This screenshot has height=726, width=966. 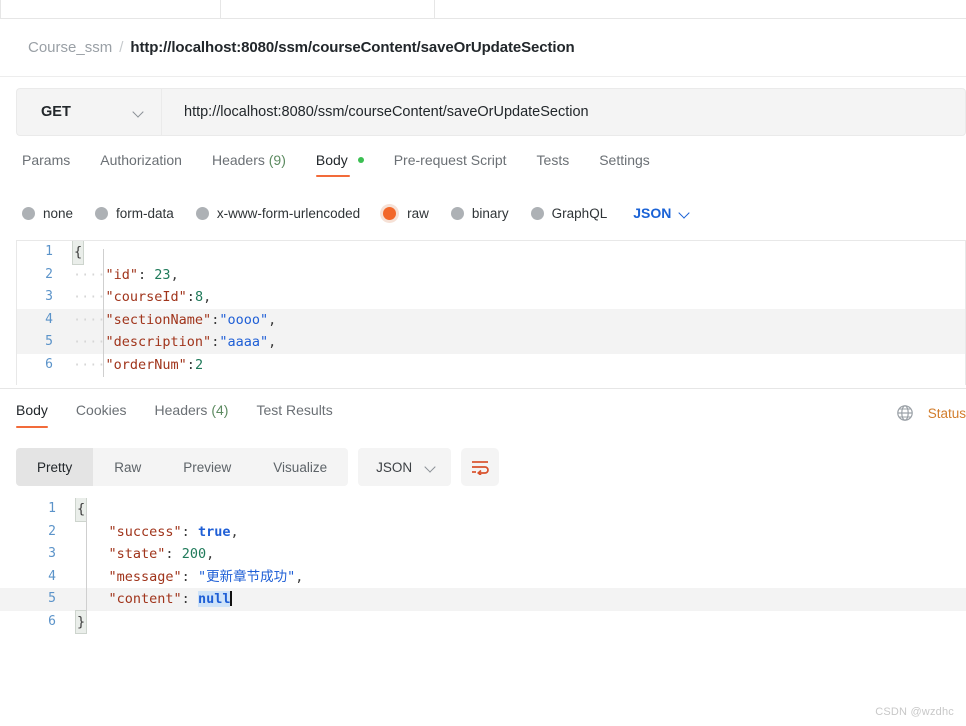 I want to click on radio-selected-icon, so click(x=390, y=213).